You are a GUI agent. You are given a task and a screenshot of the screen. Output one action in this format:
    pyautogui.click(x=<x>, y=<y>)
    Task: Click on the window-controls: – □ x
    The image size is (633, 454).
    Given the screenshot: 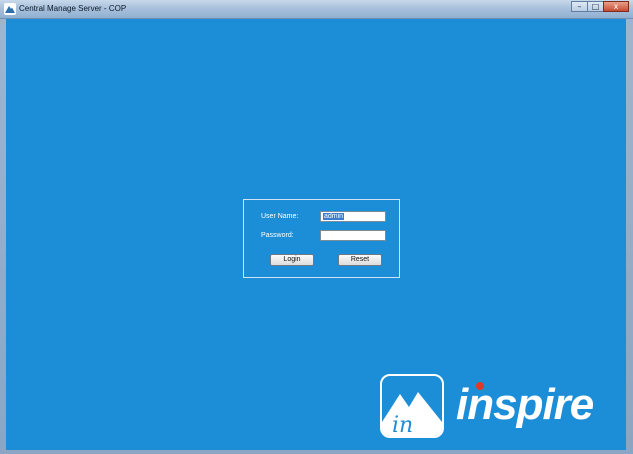 What is the action you would take?
    pyautogui.click(x=600, y=7)
    